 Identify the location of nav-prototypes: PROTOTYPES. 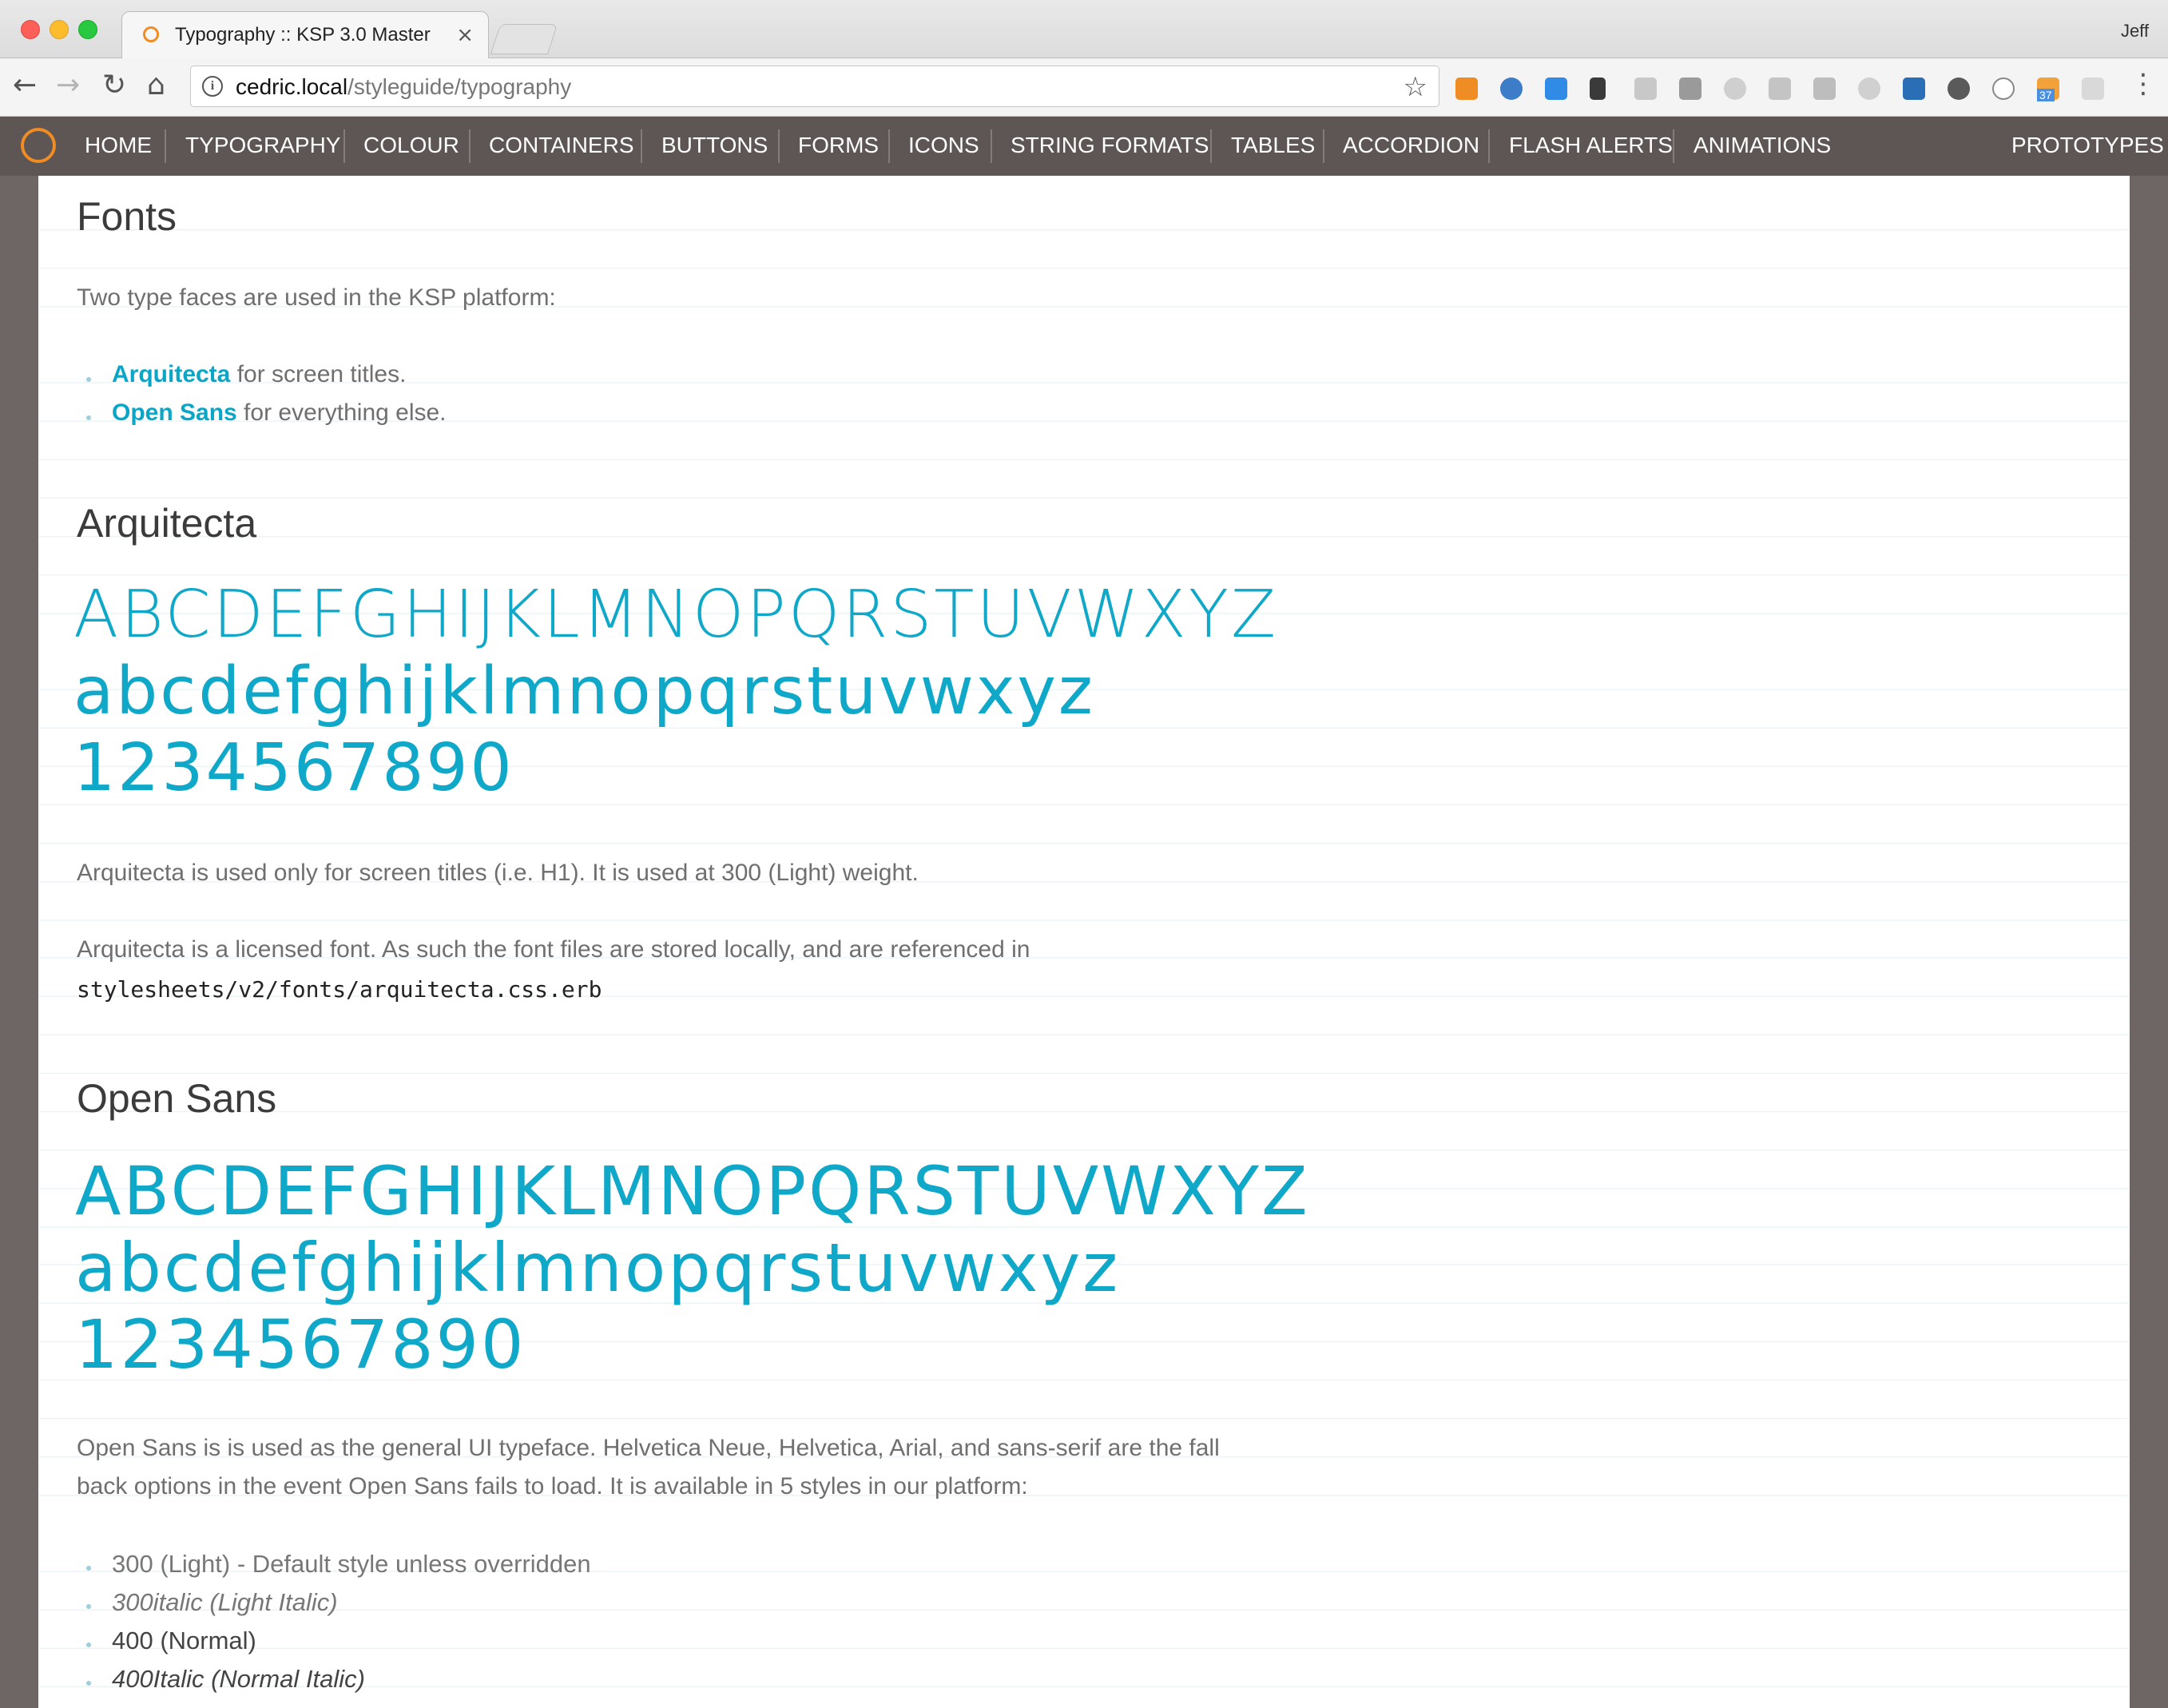
(2088, 145).